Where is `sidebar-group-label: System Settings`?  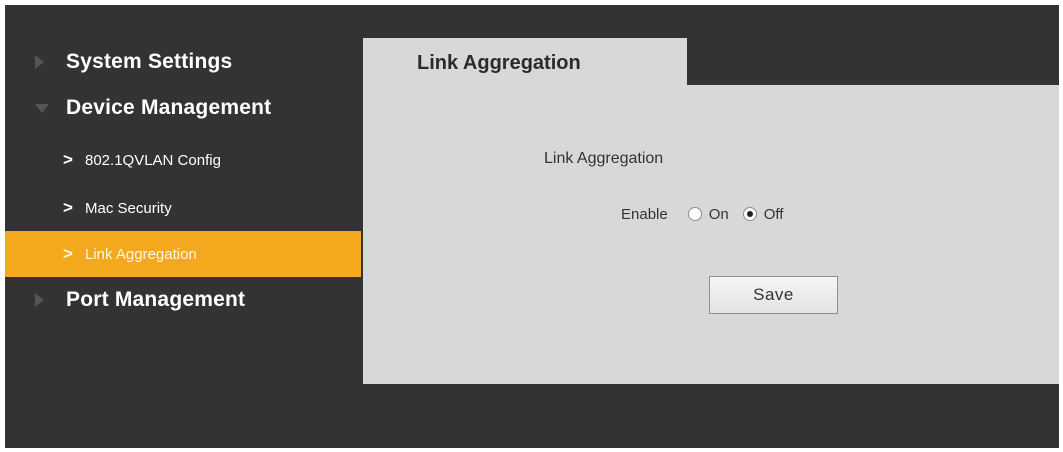
sidebar-group-label: System Settings is located at coordinates (149, 61).